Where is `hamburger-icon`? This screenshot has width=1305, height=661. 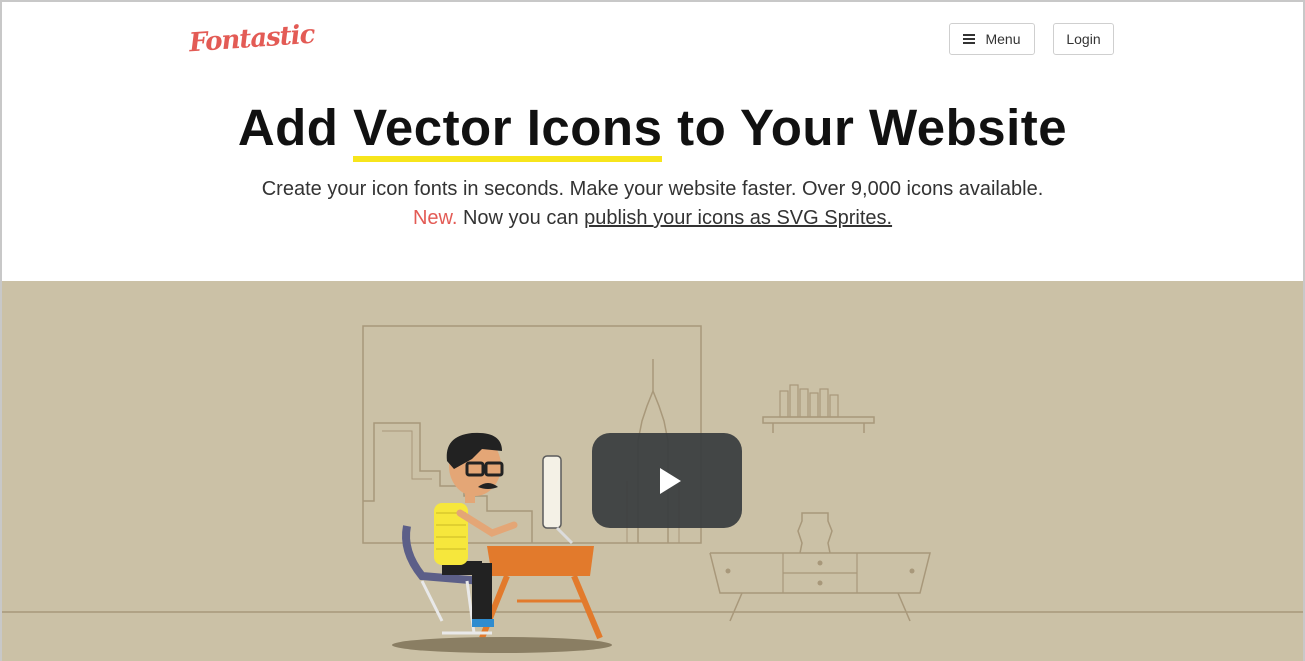 hamburger-icon is located at coordinates (969, 39).